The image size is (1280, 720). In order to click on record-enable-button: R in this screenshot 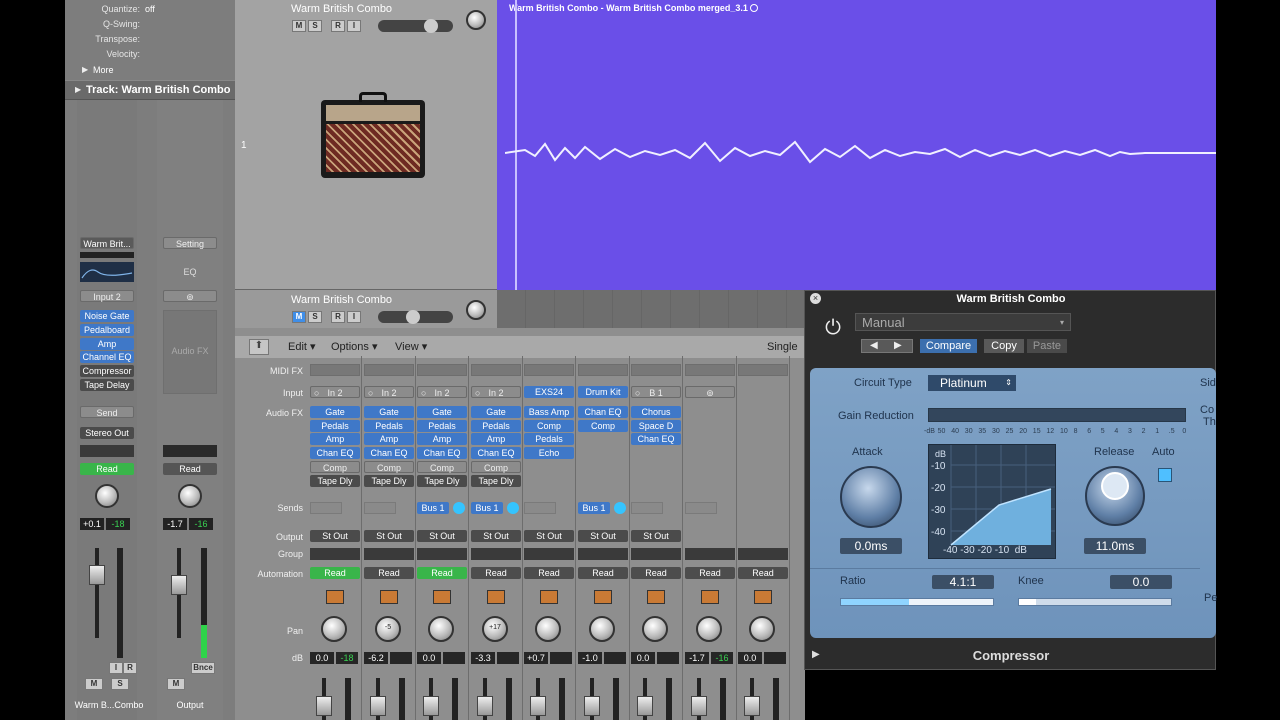, I will do `click(130, 668)`.